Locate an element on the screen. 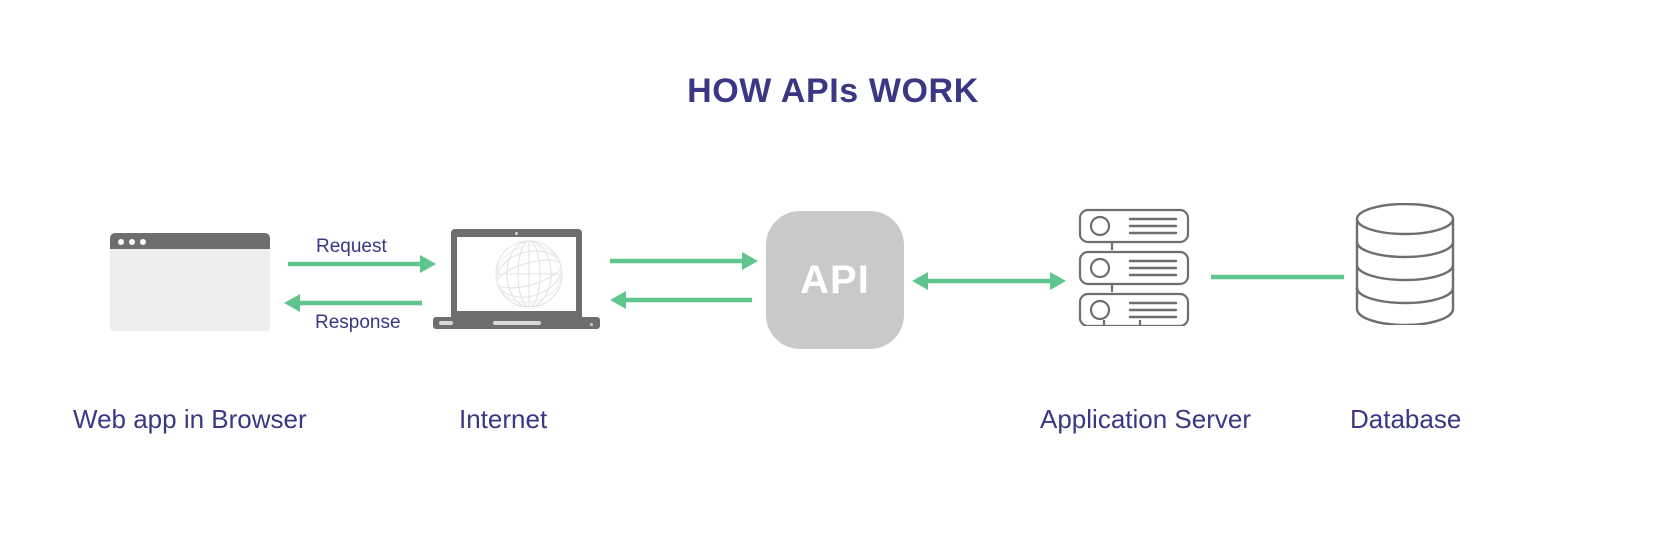  node-label-internet: Internet is located at coordinates (503, 419).